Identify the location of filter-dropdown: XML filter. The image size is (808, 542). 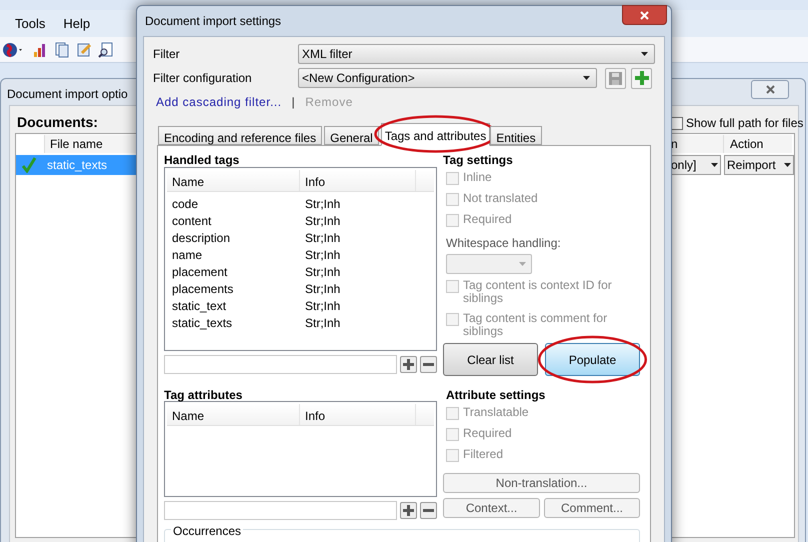
(476, 54).